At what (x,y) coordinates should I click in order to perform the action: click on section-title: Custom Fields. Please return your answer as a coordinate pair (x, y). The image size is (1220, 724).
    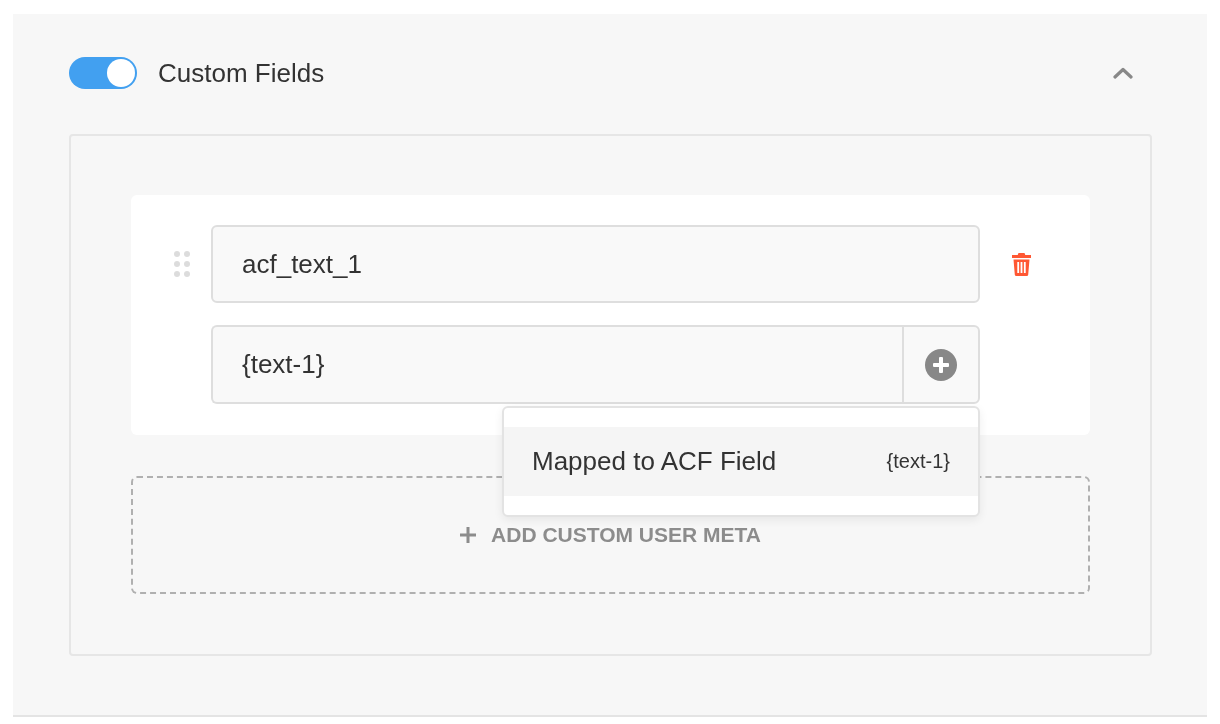
    Looking at the image, I should click on (241, 73).